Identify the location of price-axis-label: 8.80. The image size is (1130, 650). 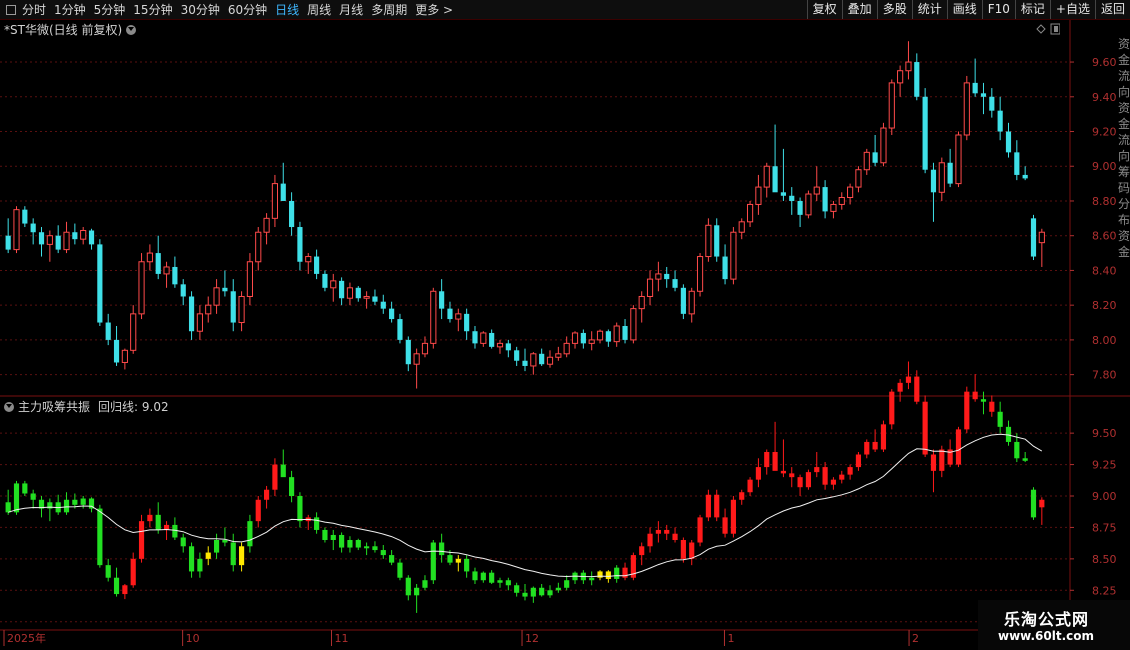
(1104, 201).